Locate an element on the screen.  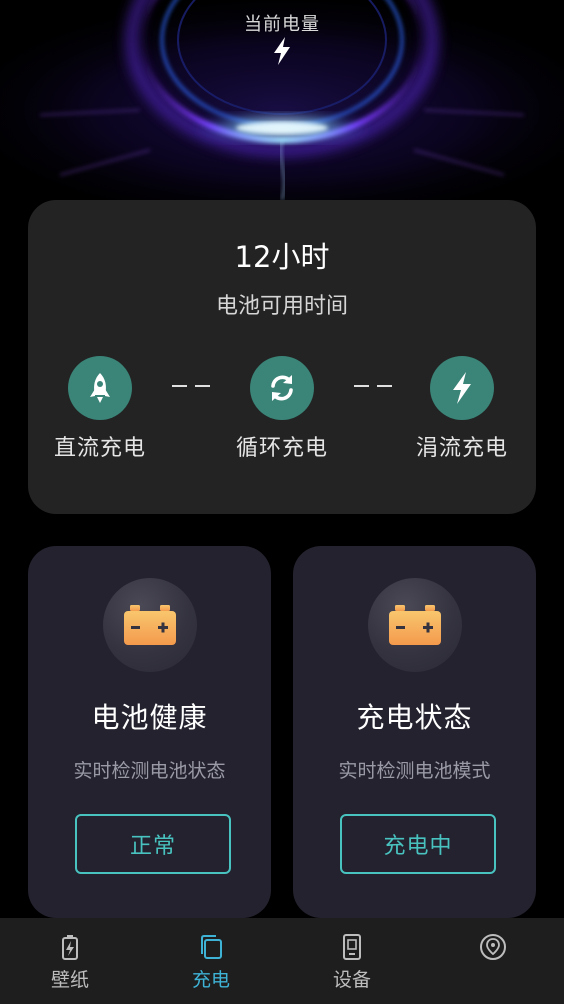
mode-label: 循环充电 is located at coordinates (281, 448).